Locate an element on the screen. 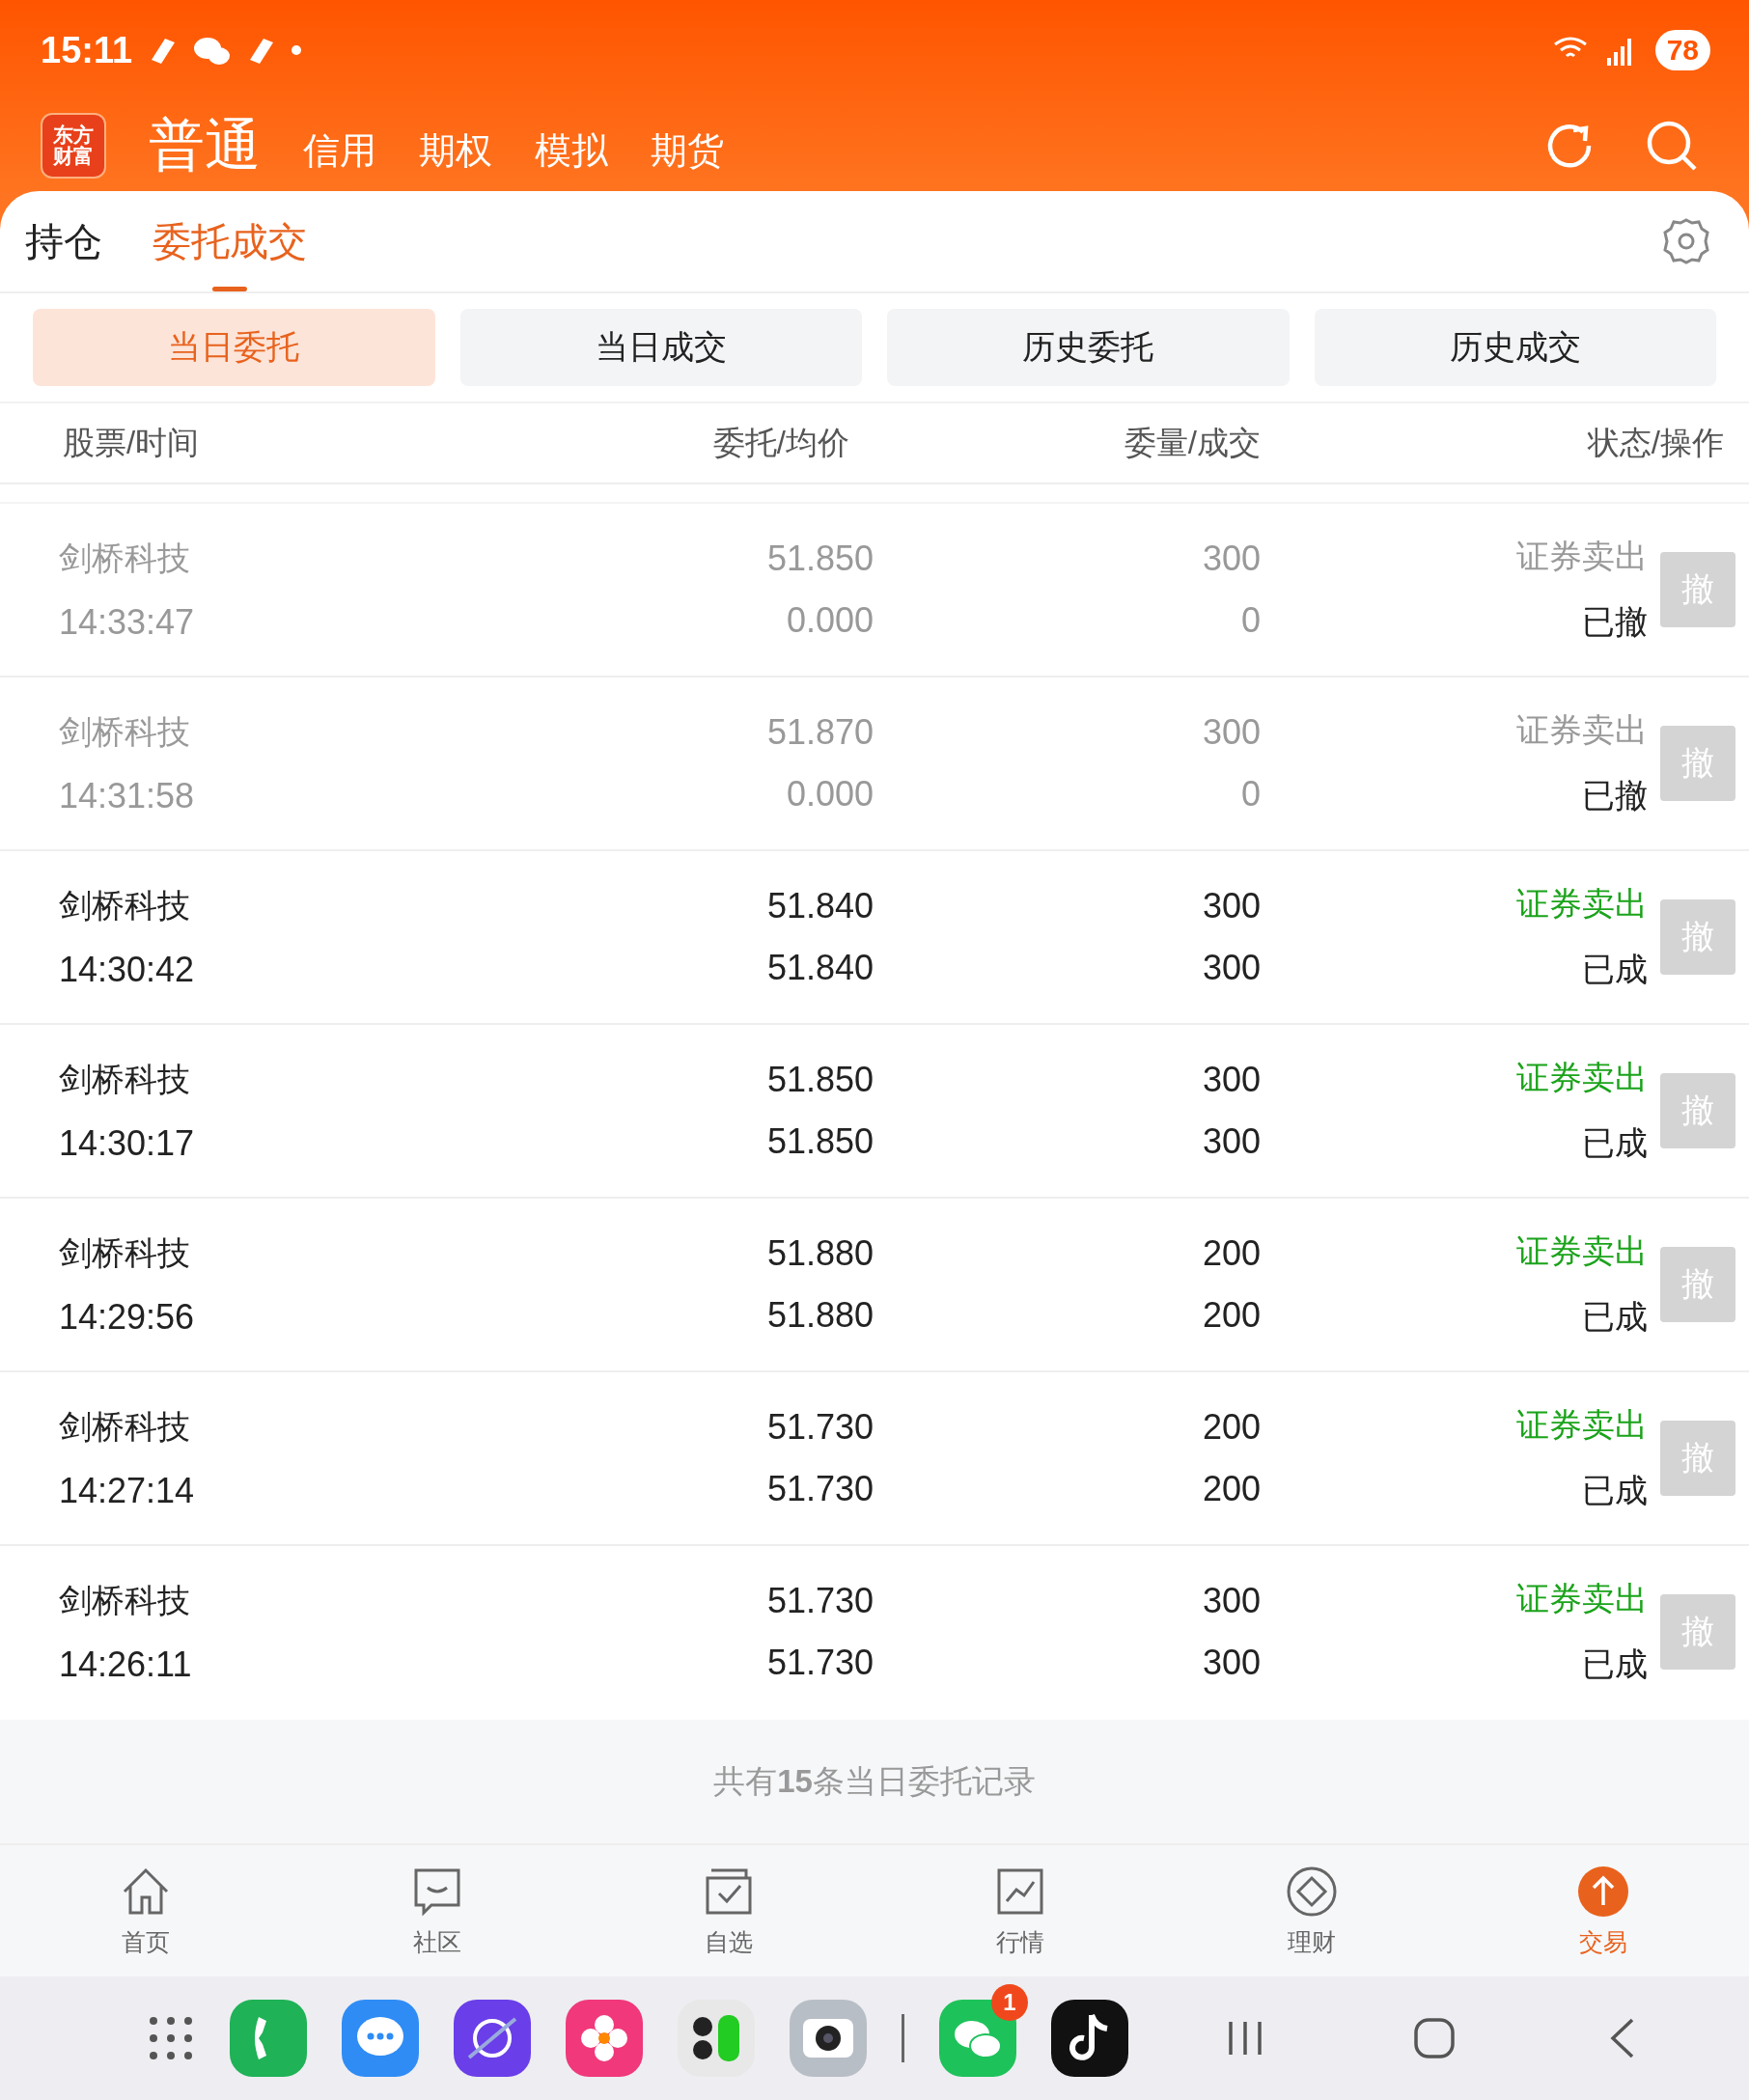 This screenshot has width=1749, height=2100. order-price: 51.880 is located at coordinates (820, 1253).